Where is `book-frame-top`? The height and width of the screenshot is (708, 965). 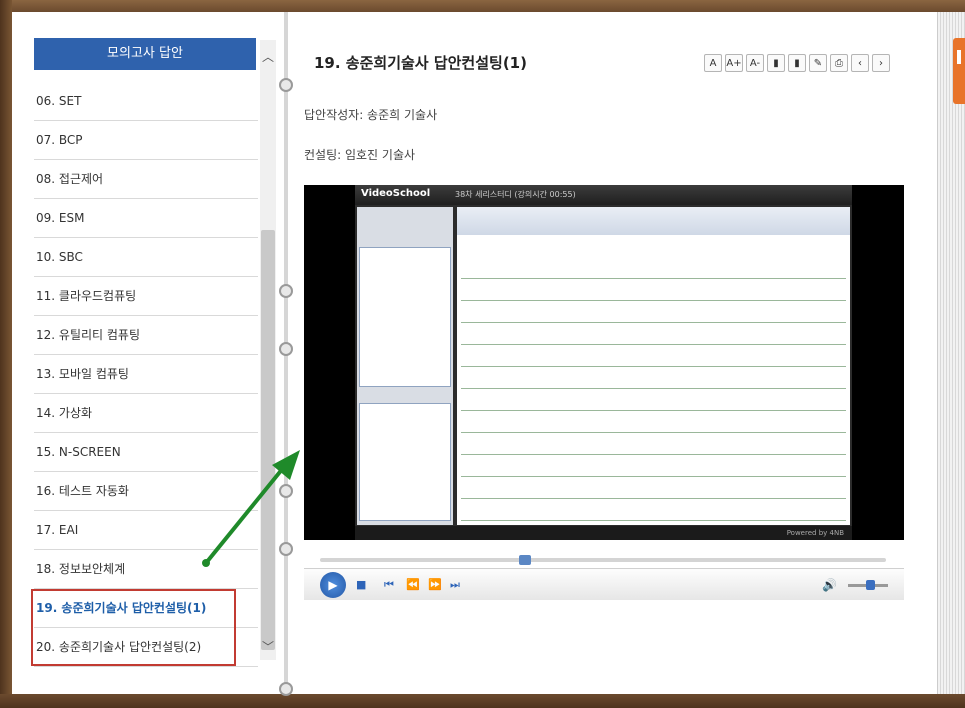 book-frame-top is located at coordinates (482, 6).